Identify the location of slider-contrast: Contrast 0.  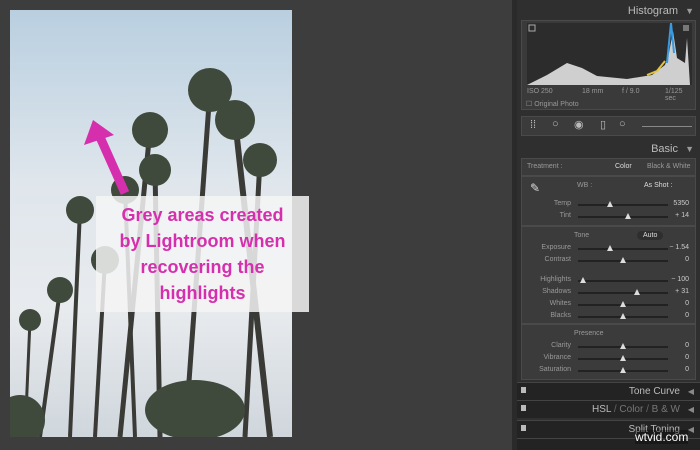
(609, 261).